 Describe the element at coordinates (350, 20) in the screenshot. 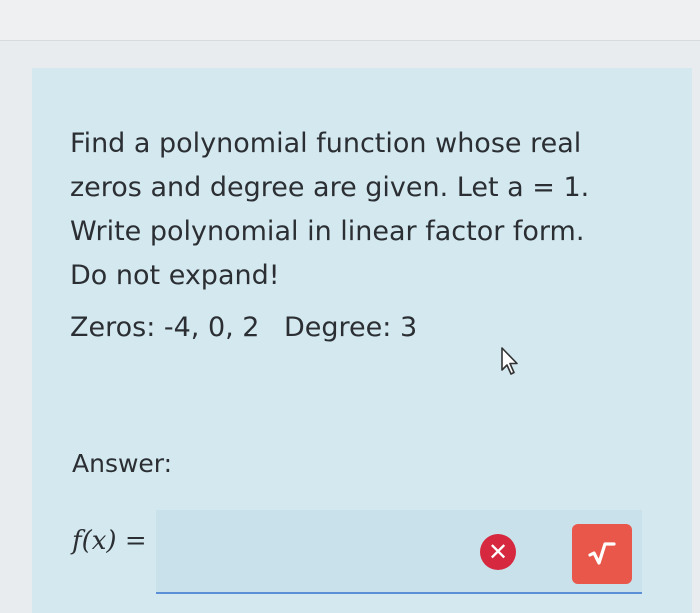

I see `top-band` at that location.